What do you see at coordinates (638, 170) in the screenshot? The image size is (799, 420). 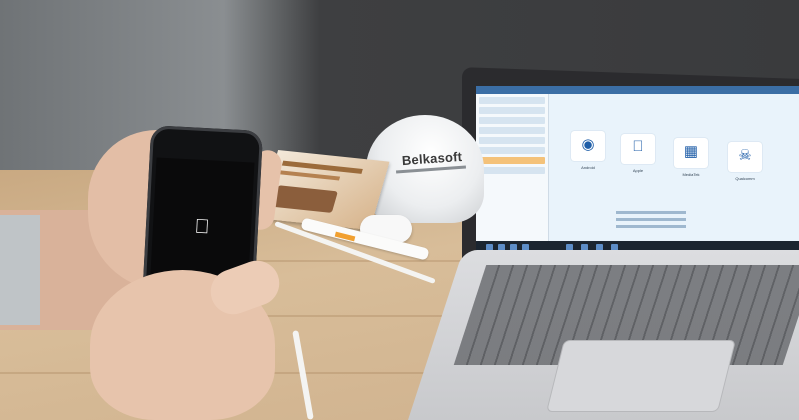 I see `tile-label: Apple` at bounding box center [638, 170].